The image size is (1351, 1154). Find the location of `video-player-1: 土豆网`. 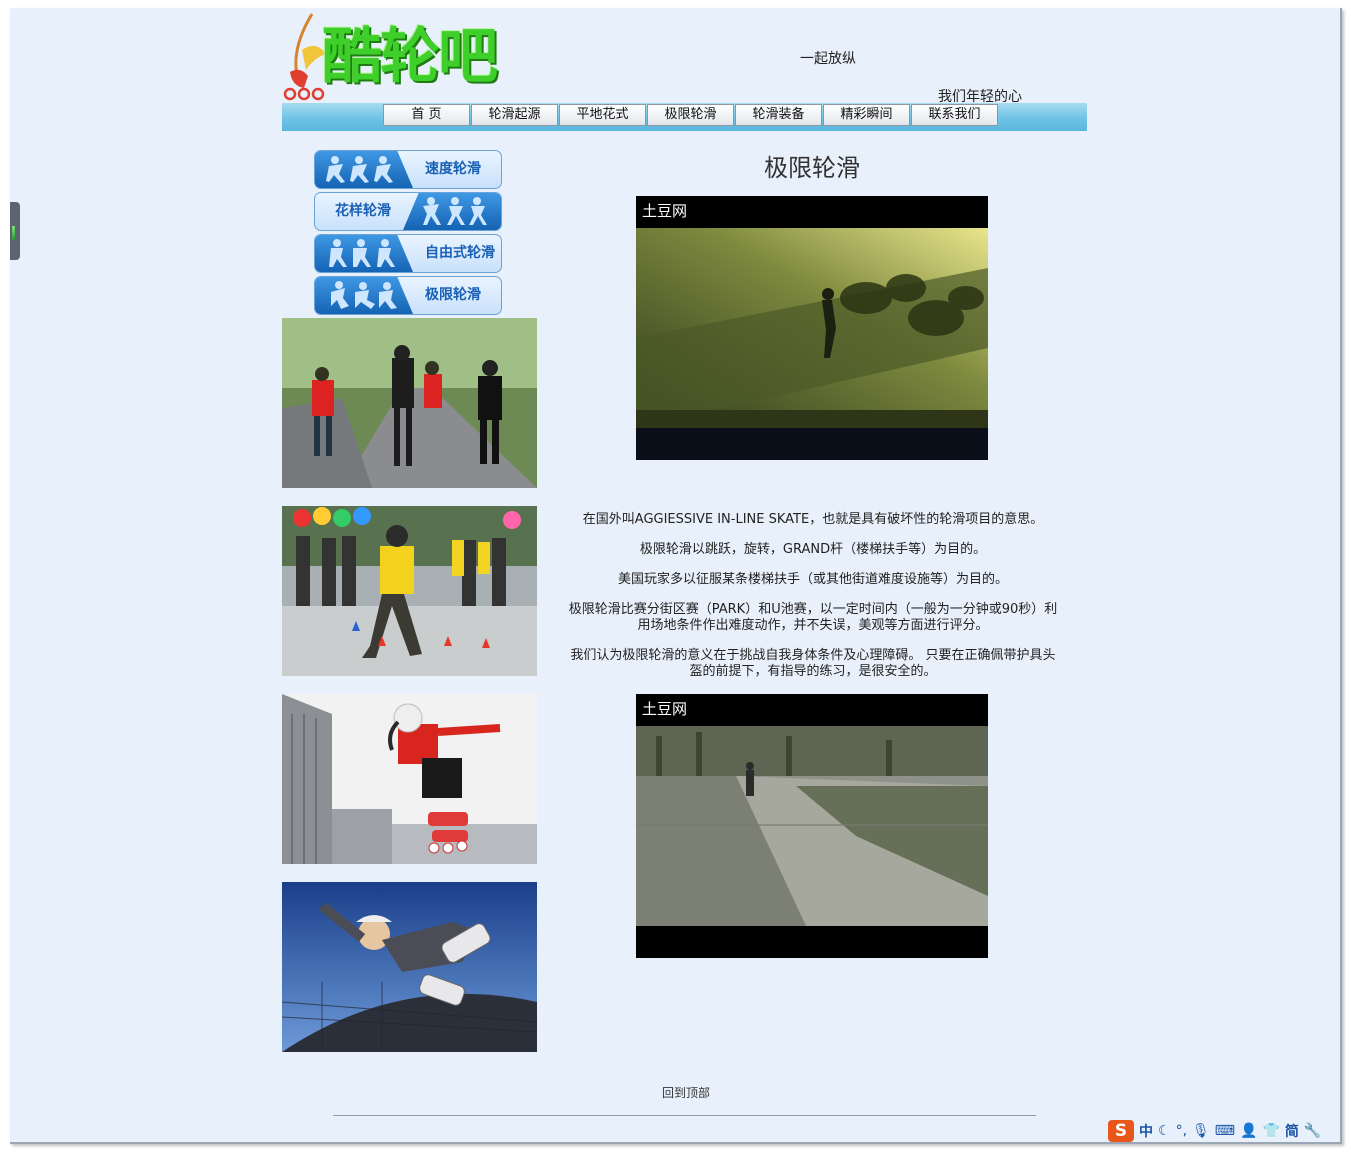

video-player-1: 土豆网 is located at coordinates (812, 328).